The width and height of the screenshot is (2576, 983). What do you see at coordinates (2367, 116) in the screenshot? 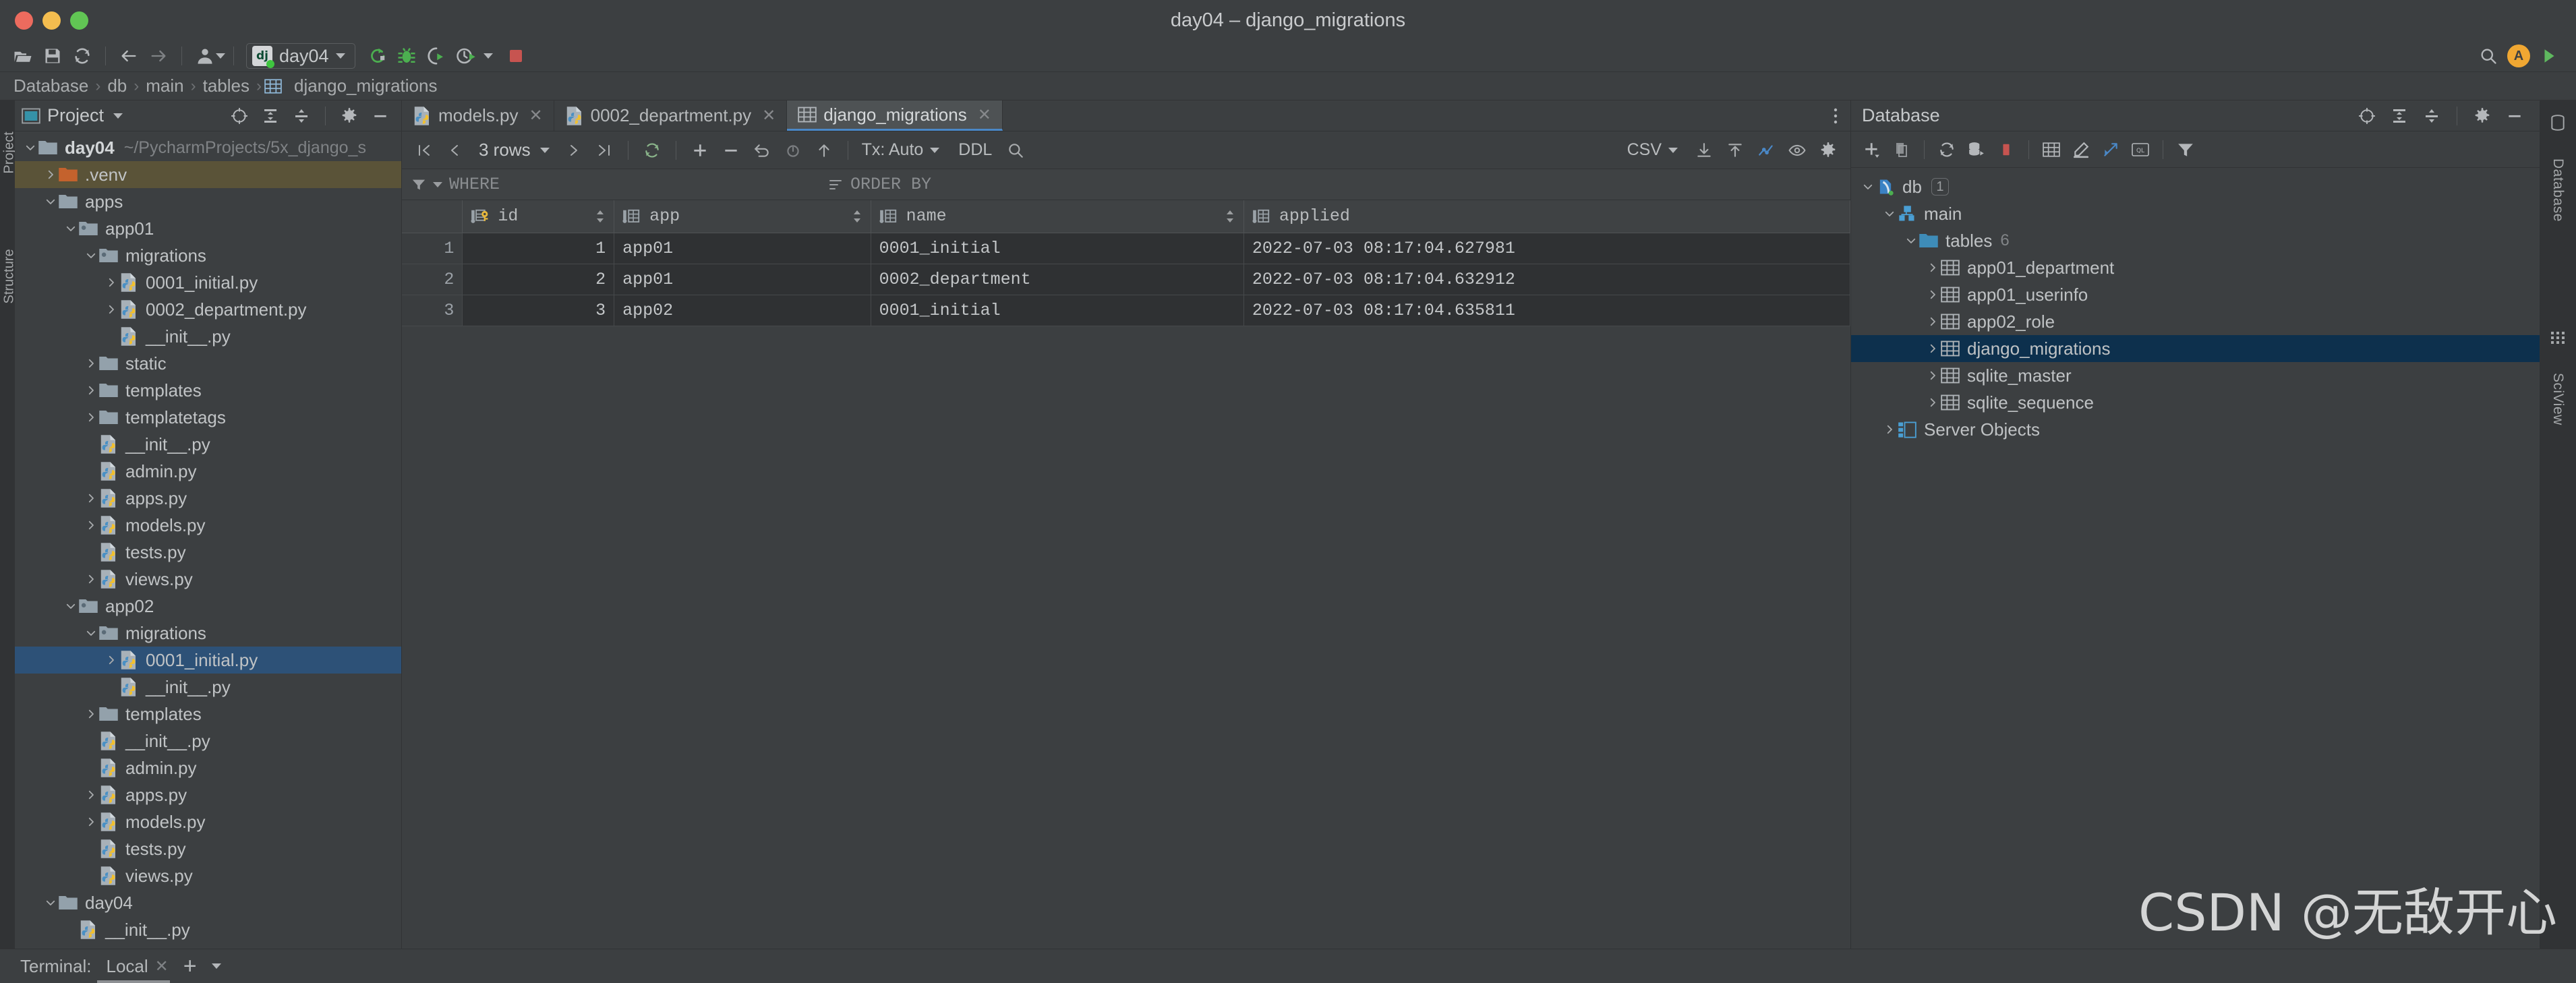
I see `locate-icon` at bounding box center [2367, 116].